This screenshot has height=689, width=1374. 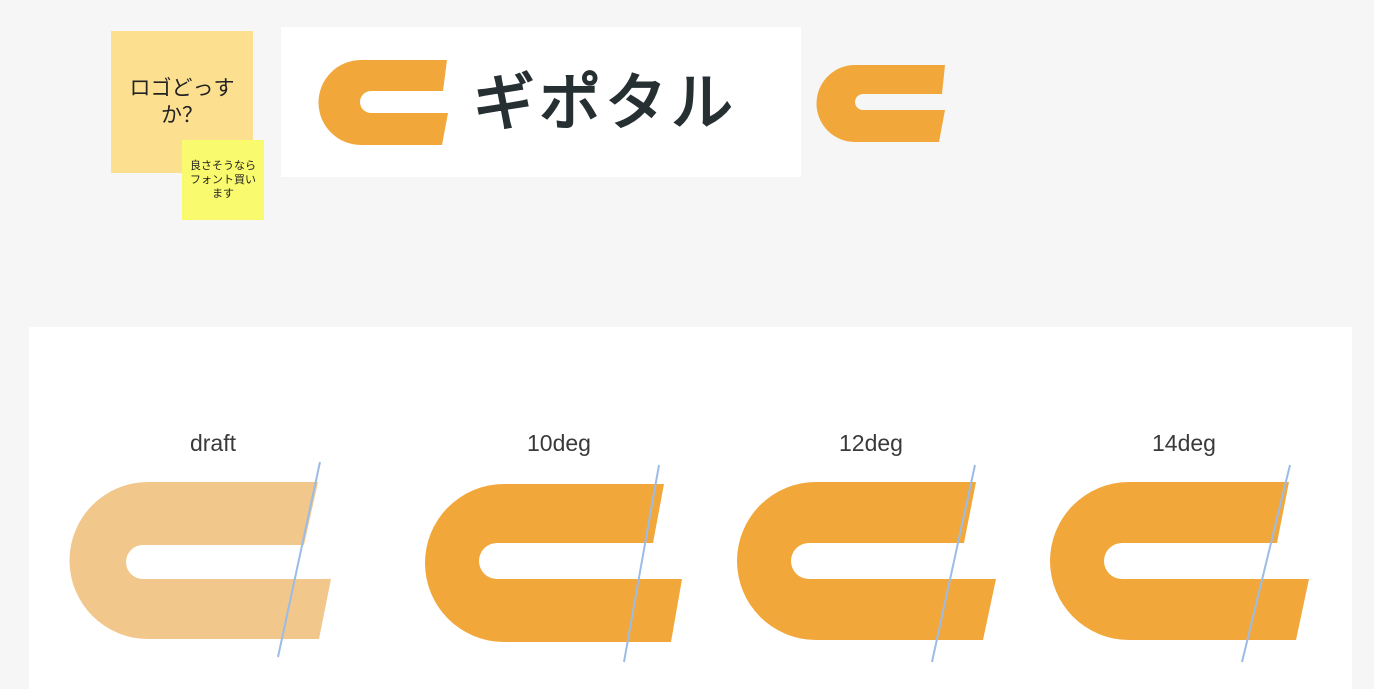 I want to click on variant-10deg: 10deg, so click(x=559, y=508).